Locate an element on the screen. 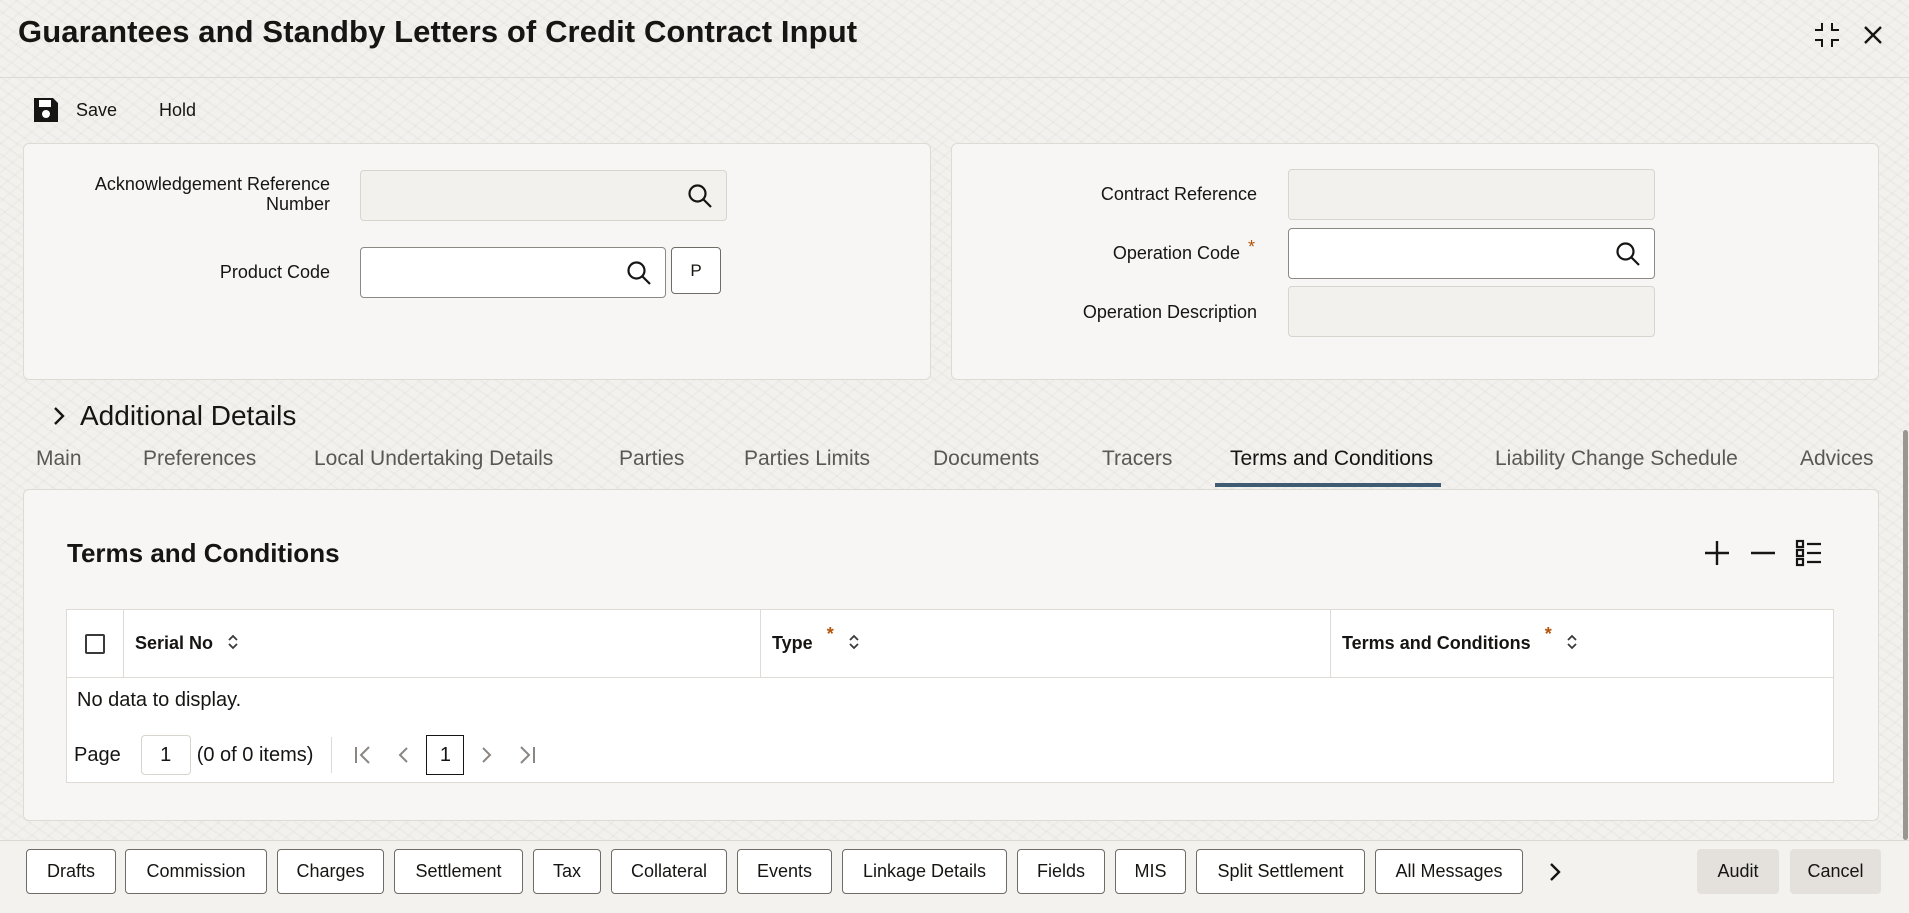  operation-code-label: Operation Code is located at coordinates (1176, 253).